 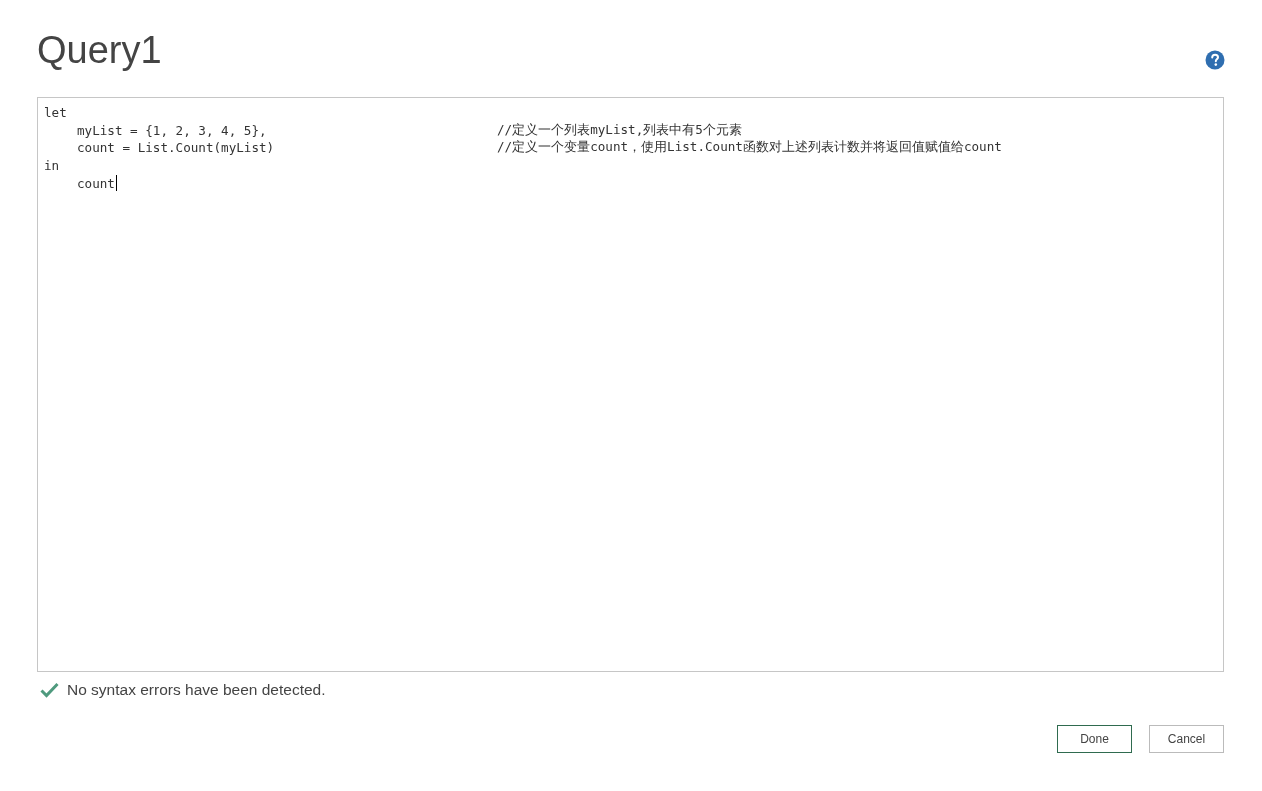 I want to click on code-comment: //定义一个变量count，使用List.Count函数对上述列表计数并将返回值赋值给count, so click(x=750, y=148).